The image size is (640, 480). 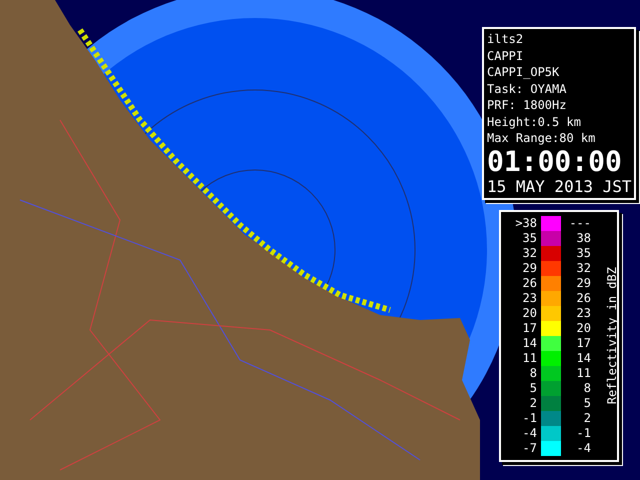 I want to click on legend-high-value: 32, so click(x=583, y=268).